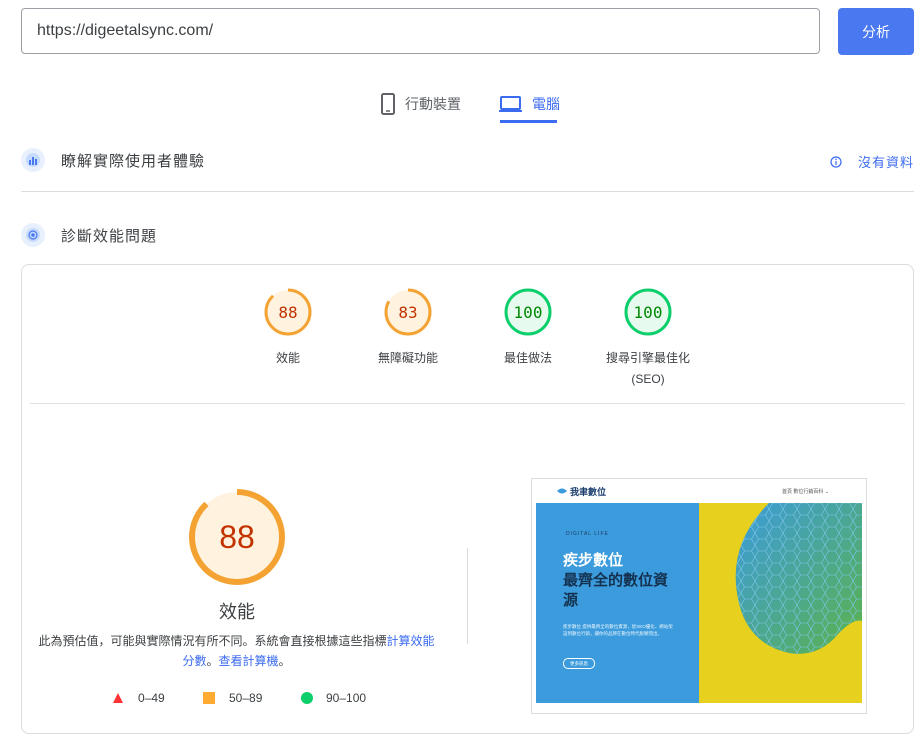 The width and height of the screenshot is (922, 734). Describe the element at coordinates (388, 104) in the screenshot. I see `smartphone-icon` at that location.